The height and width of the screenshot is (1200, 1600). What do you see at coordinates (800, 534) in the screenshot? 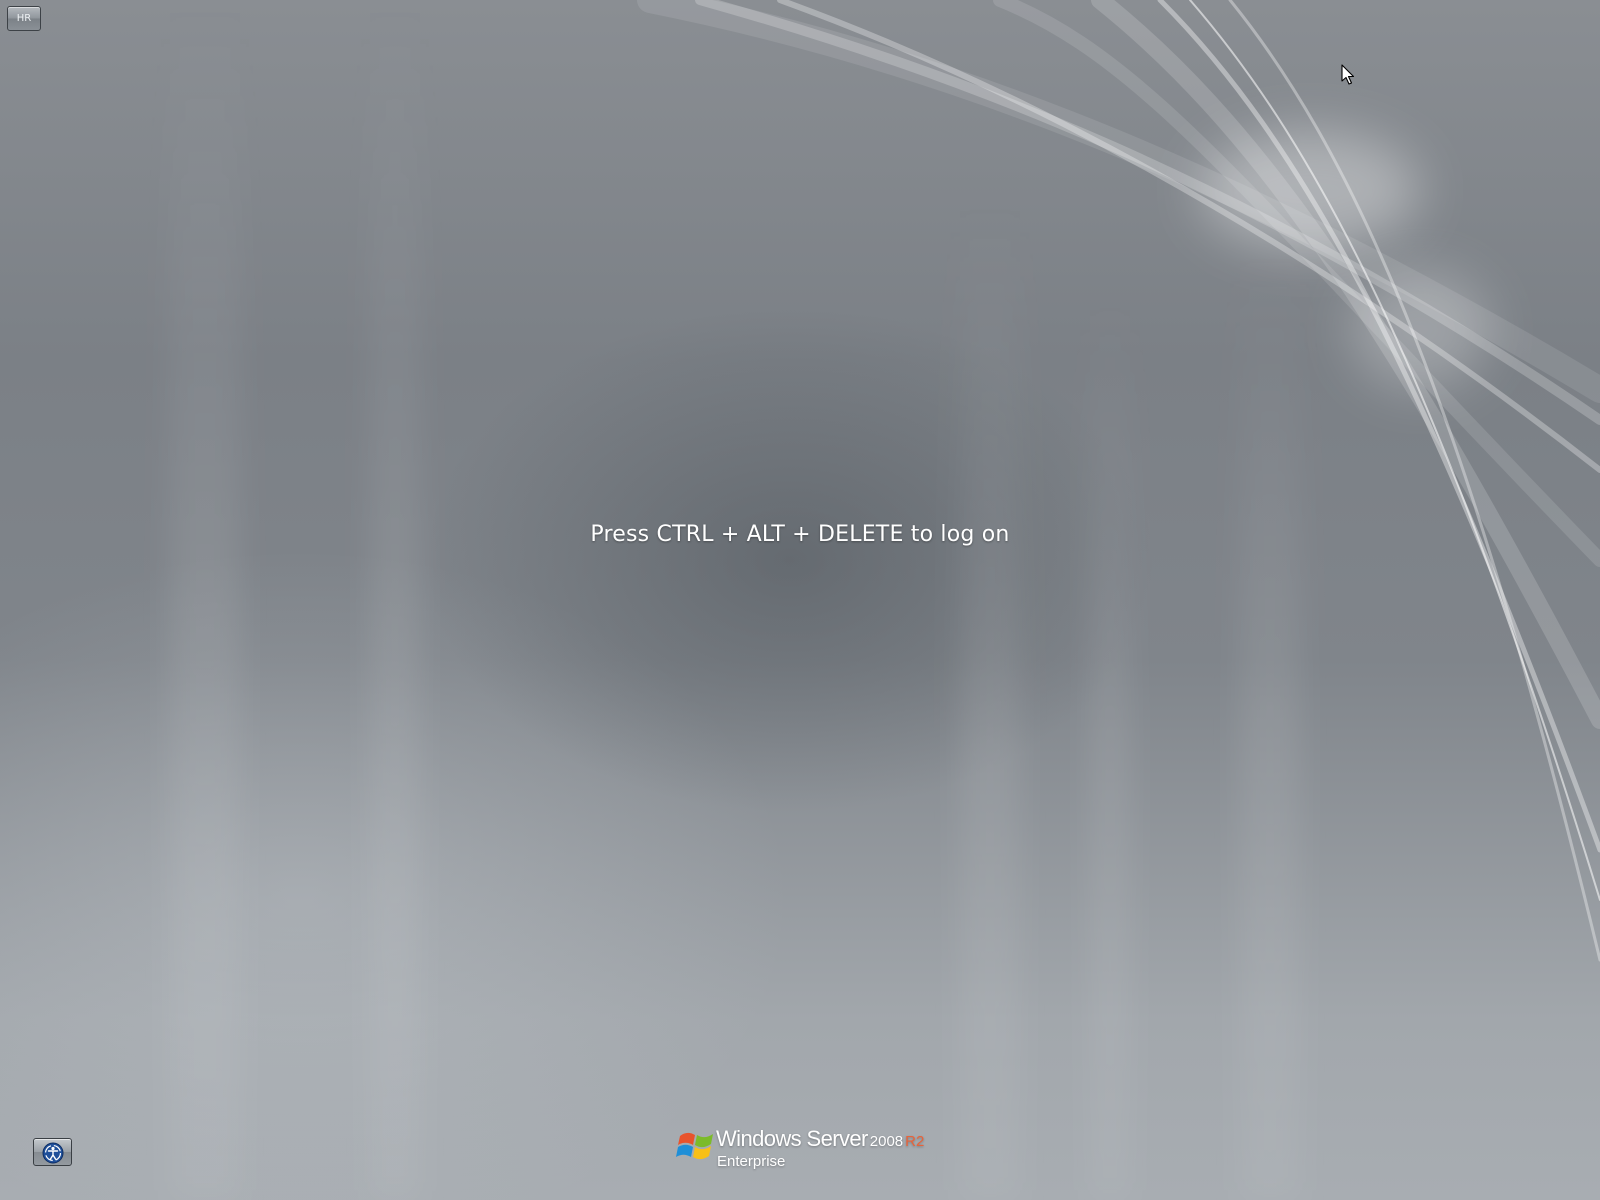
I see `logon-prompt: Press CTRL + ALT + DELETE to log on` at bounding box center [800, 534].